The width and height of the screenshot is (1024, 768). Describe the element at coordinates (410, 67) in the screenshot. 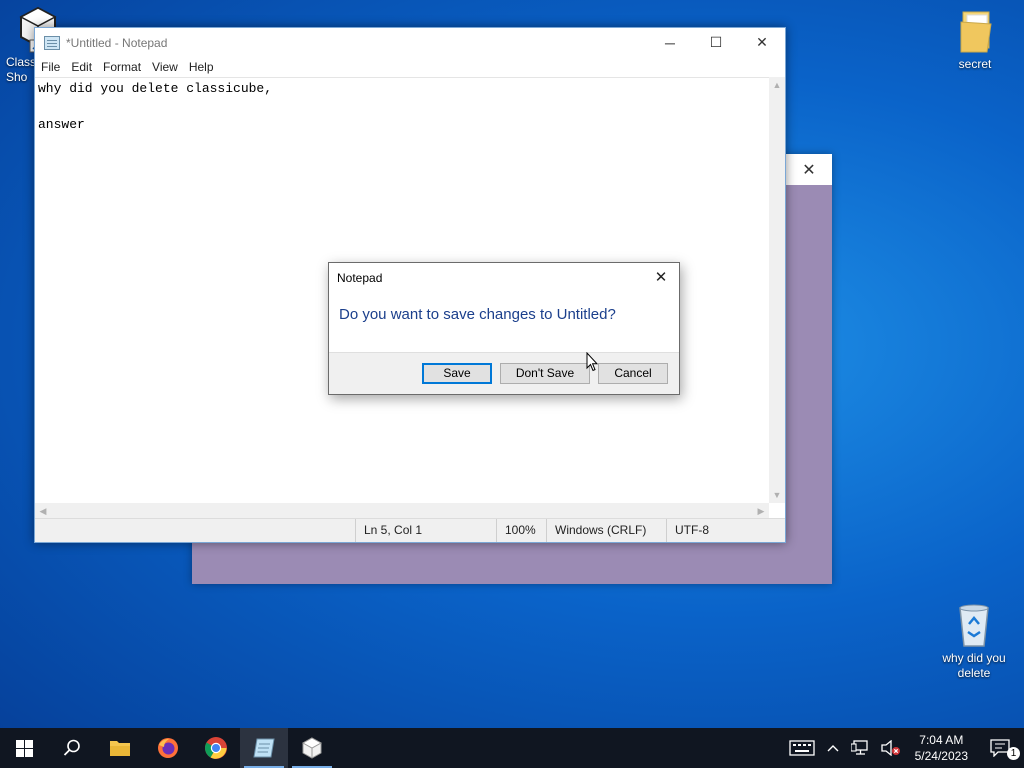

I see `menubar: File Edit Format View Help` at that location.